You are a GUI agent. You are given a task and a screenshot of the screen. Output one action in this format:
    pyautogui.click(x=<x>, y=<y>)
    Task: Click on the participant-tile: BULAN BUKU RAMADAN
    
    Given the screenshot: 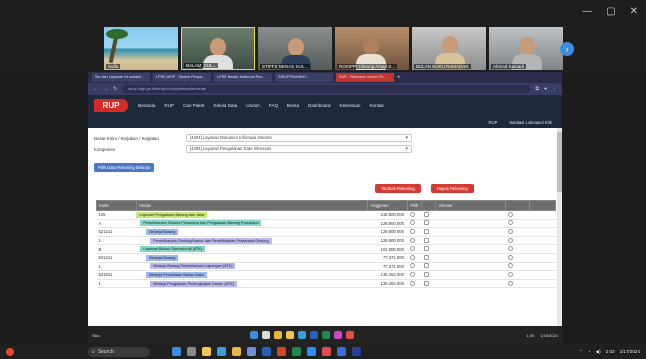 What is the action you would take?
    pyautogui.click(x=449, y=48)
    